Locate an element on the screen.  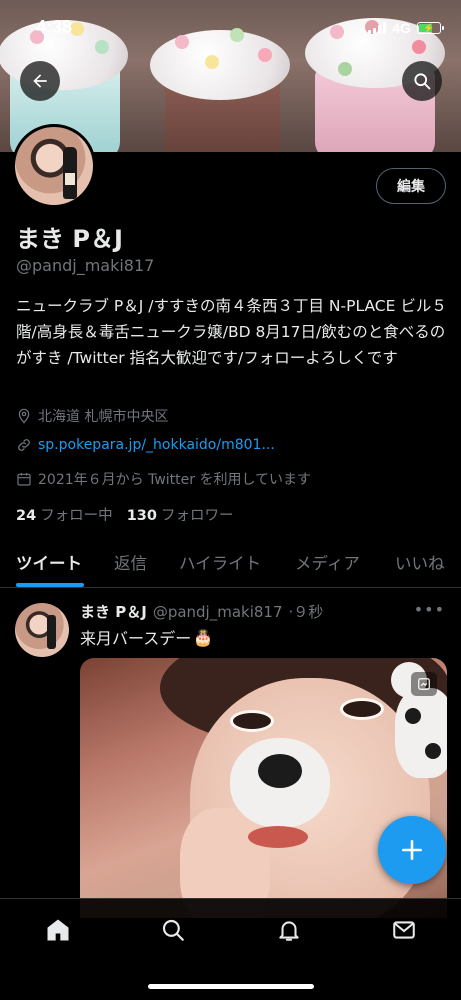
tweet-text: 来月バースデー 🎂 is located at coordinates (146, 637).